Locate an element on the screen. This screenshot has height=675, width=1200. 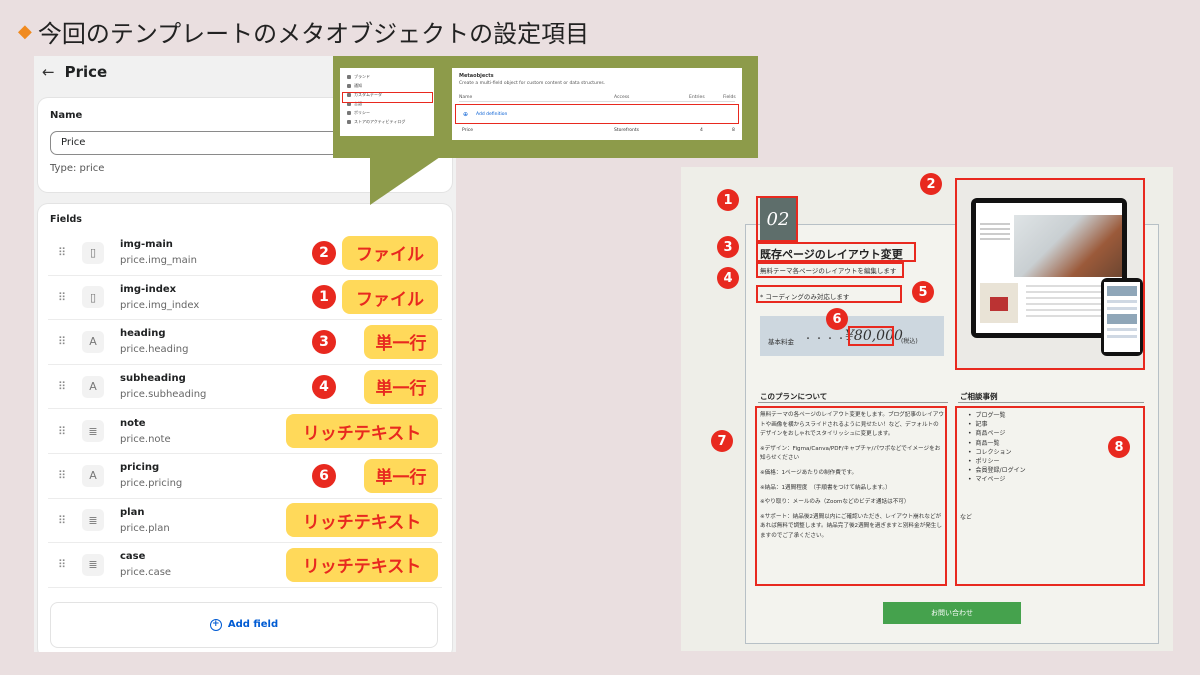
metaobjects-title: Metaobjects is located at coordinates (476, 76).